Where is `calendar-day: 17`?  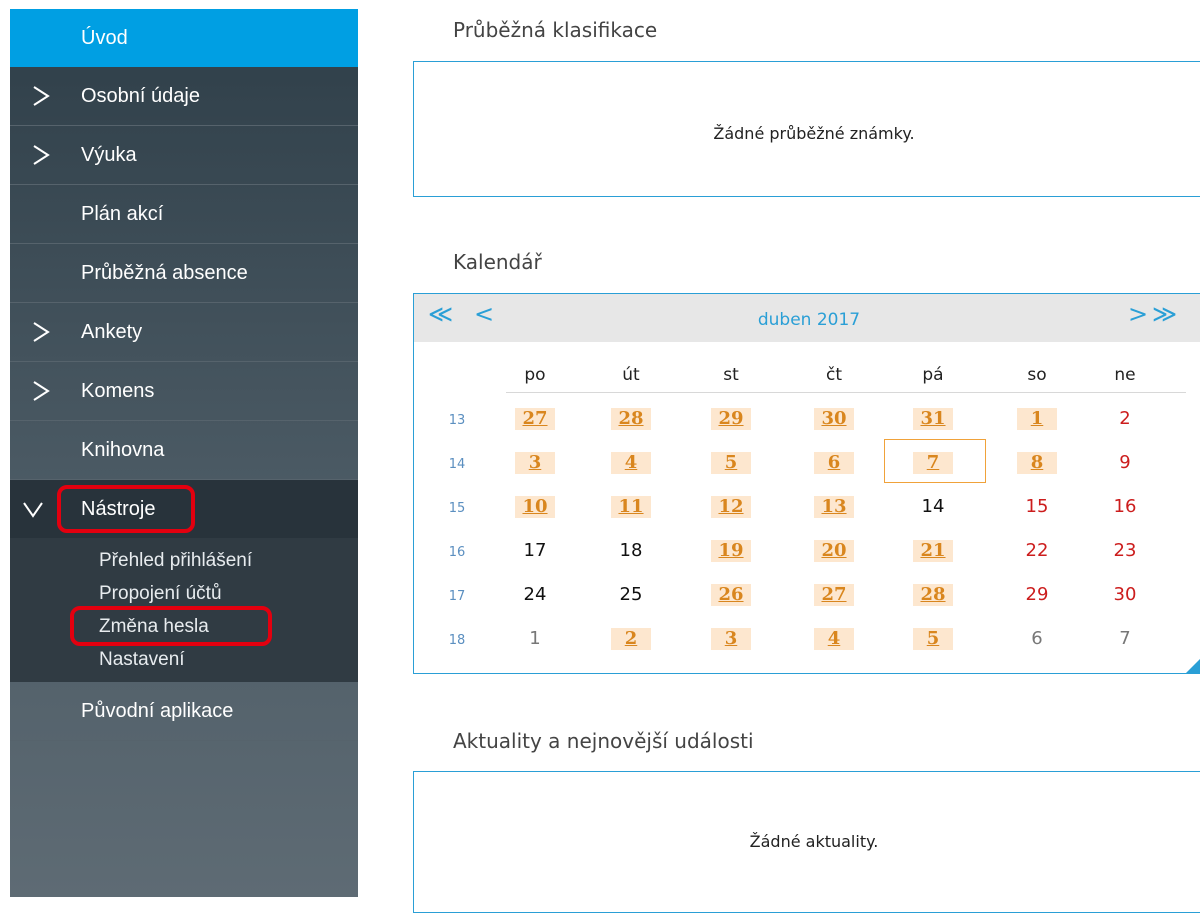 calendar-day: 17 is located at coordinates (535, 550).